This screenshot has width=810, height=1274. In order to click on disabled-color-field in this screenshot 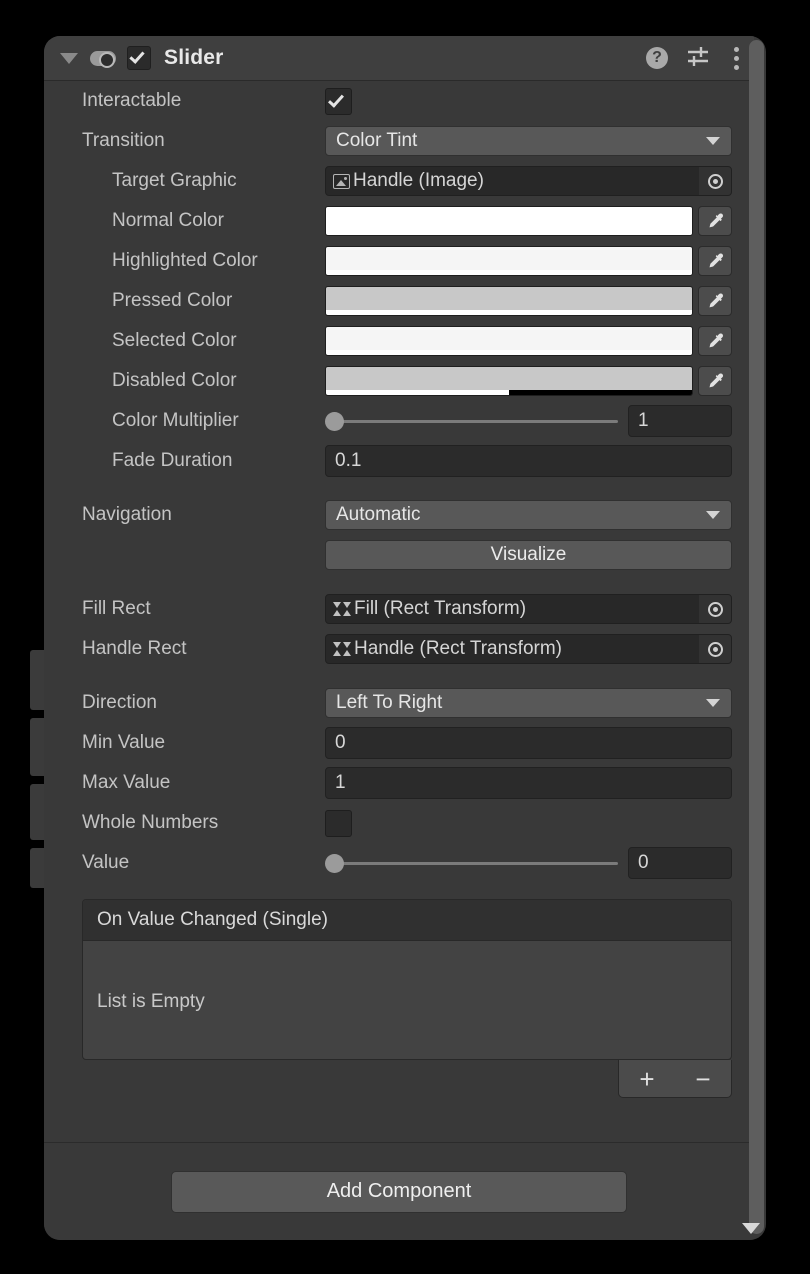, I will do `click(509, 381)`.